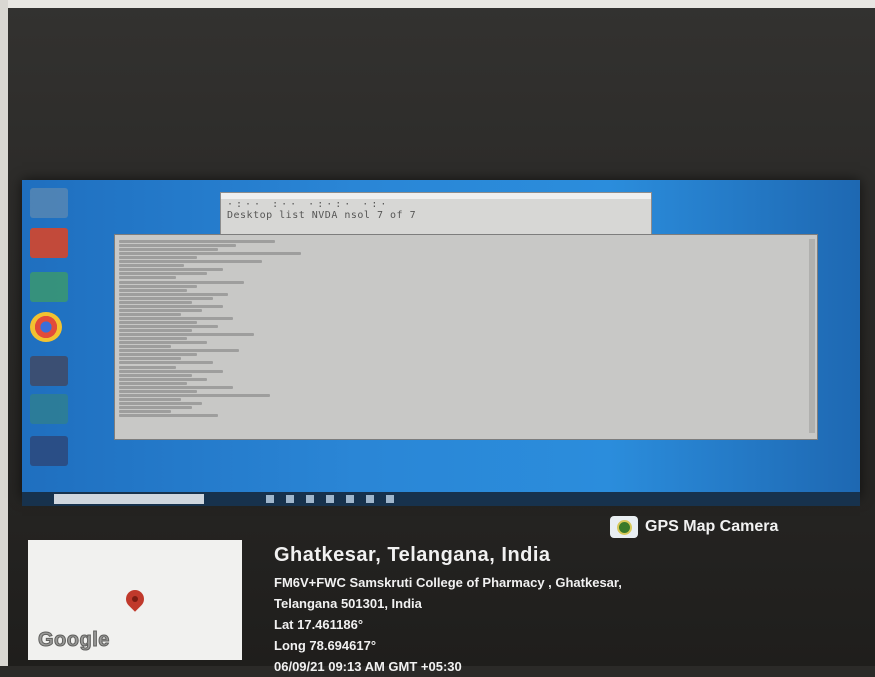  I want to click on desktop-icon-chrome, so click(46, 327).